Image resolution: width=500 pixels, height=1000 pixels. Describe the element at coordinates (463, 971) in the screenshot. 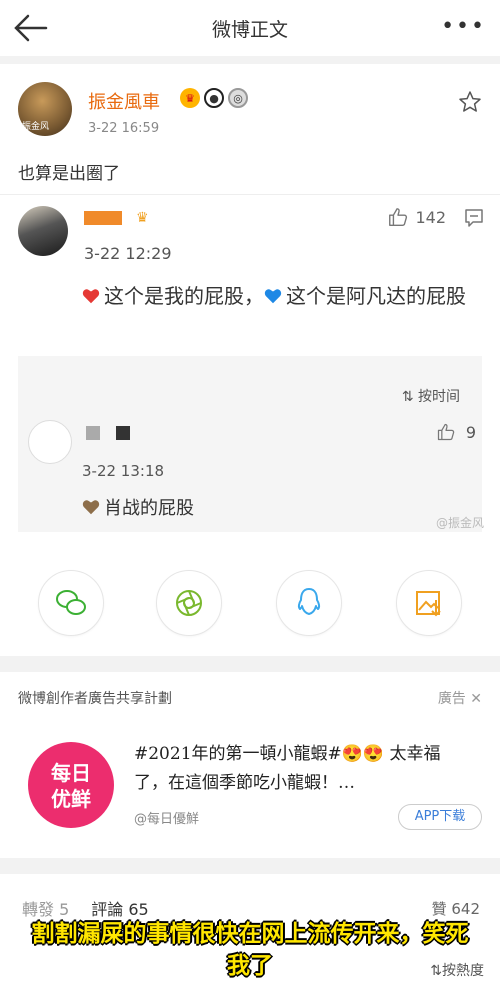

I see `sort-hot-label: 按熱度` at that location.